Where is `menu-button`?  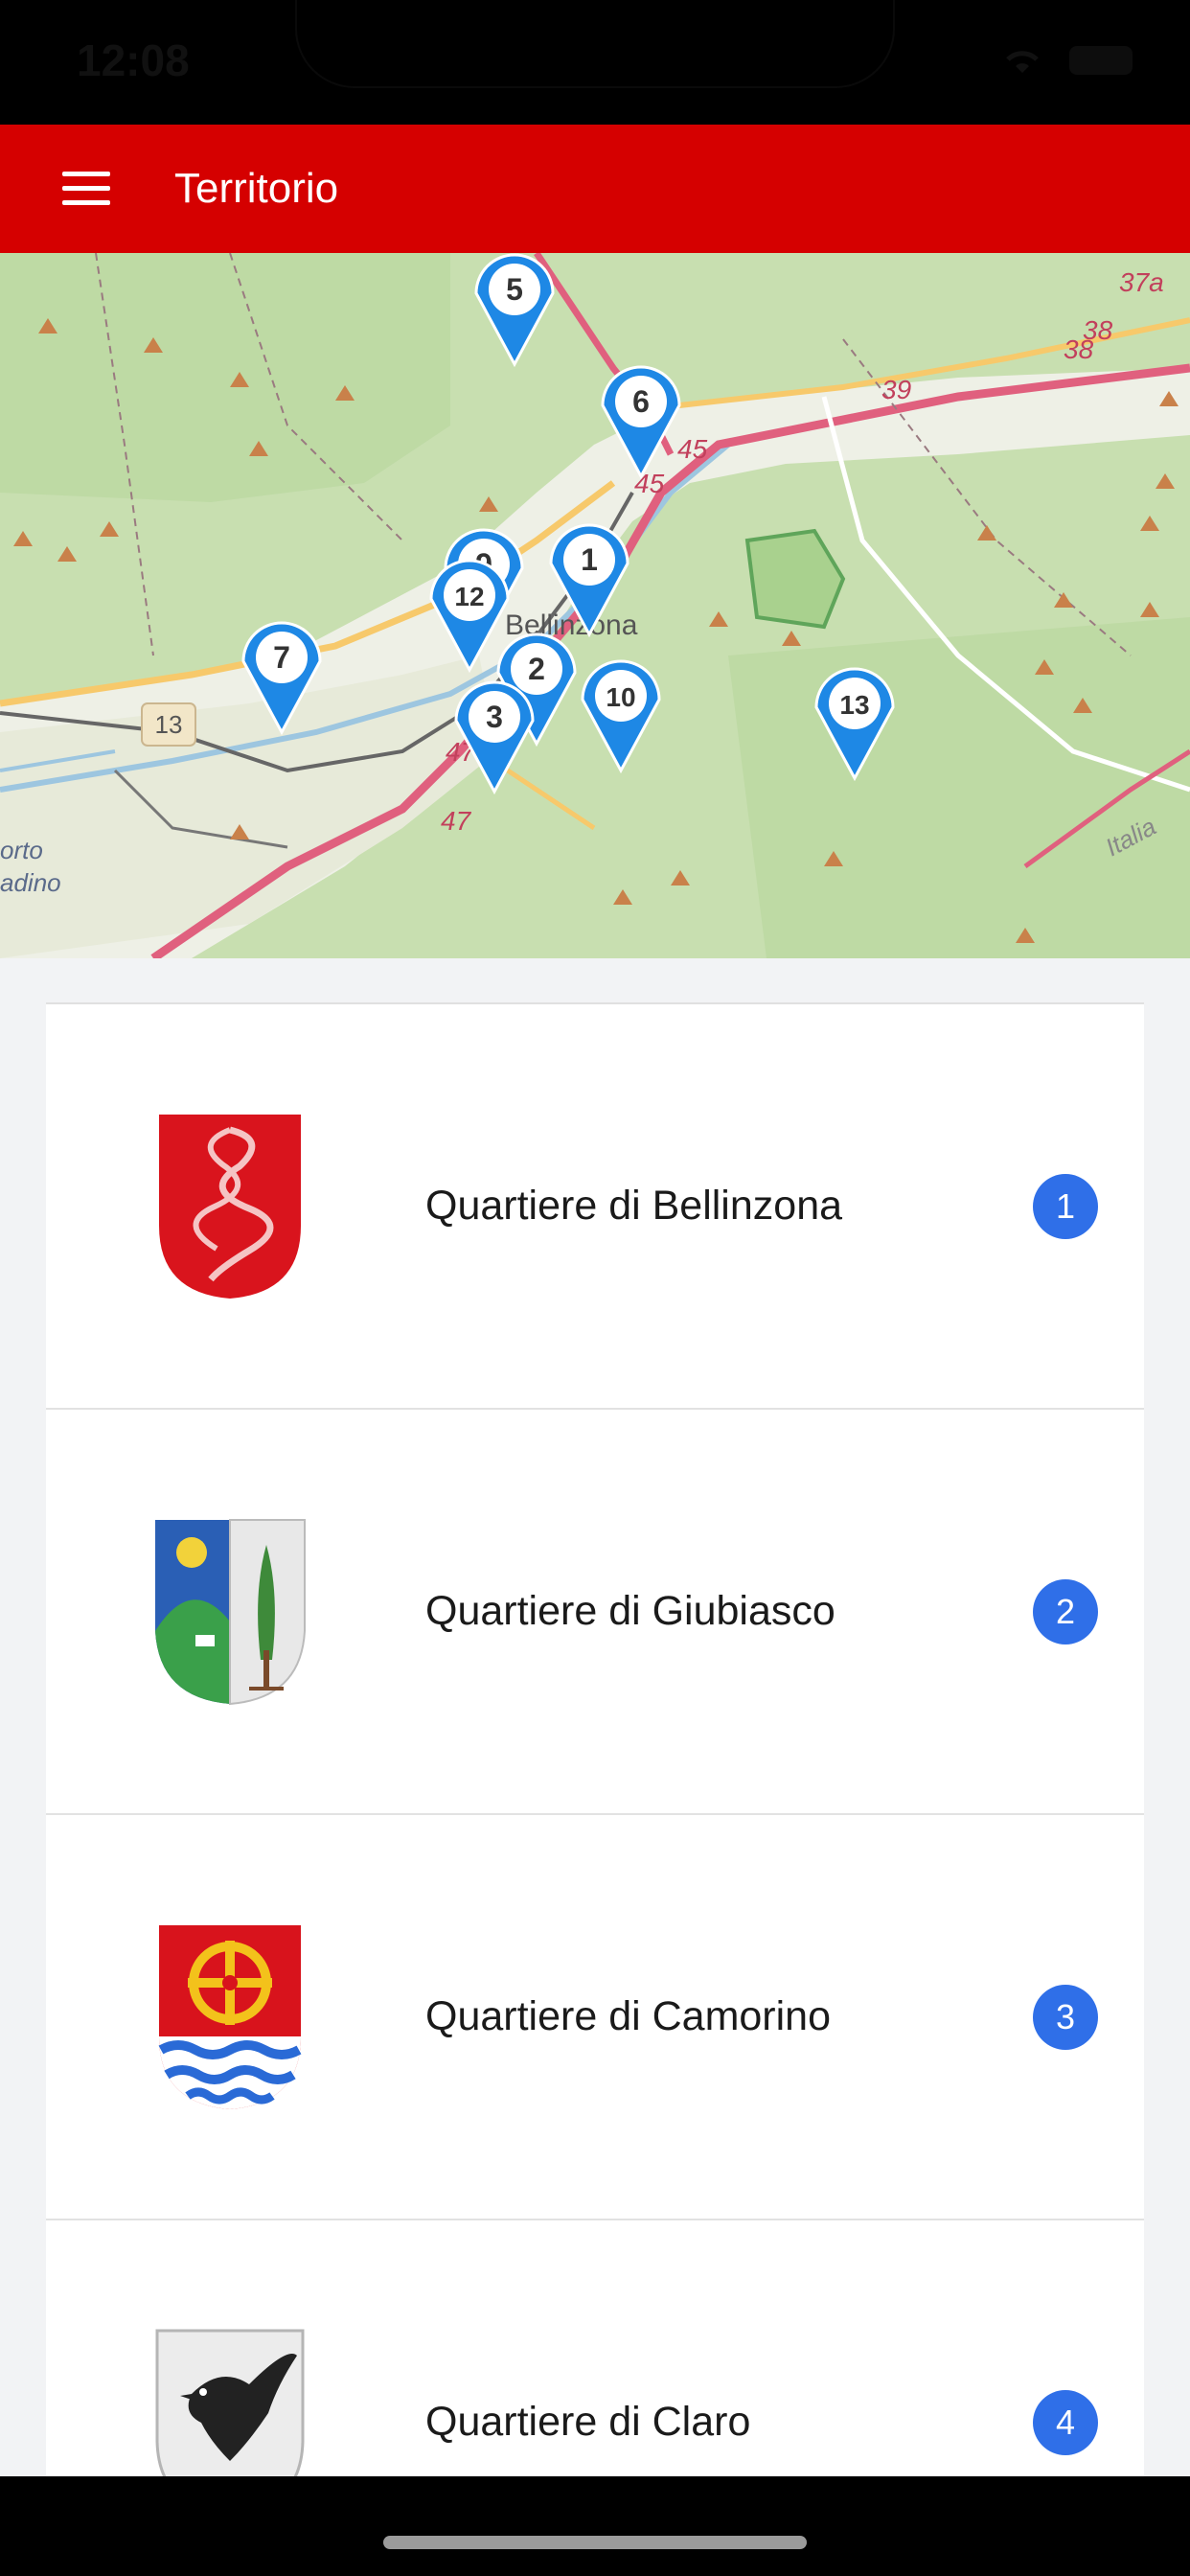
menu-button is located at coordinates (86, 189).